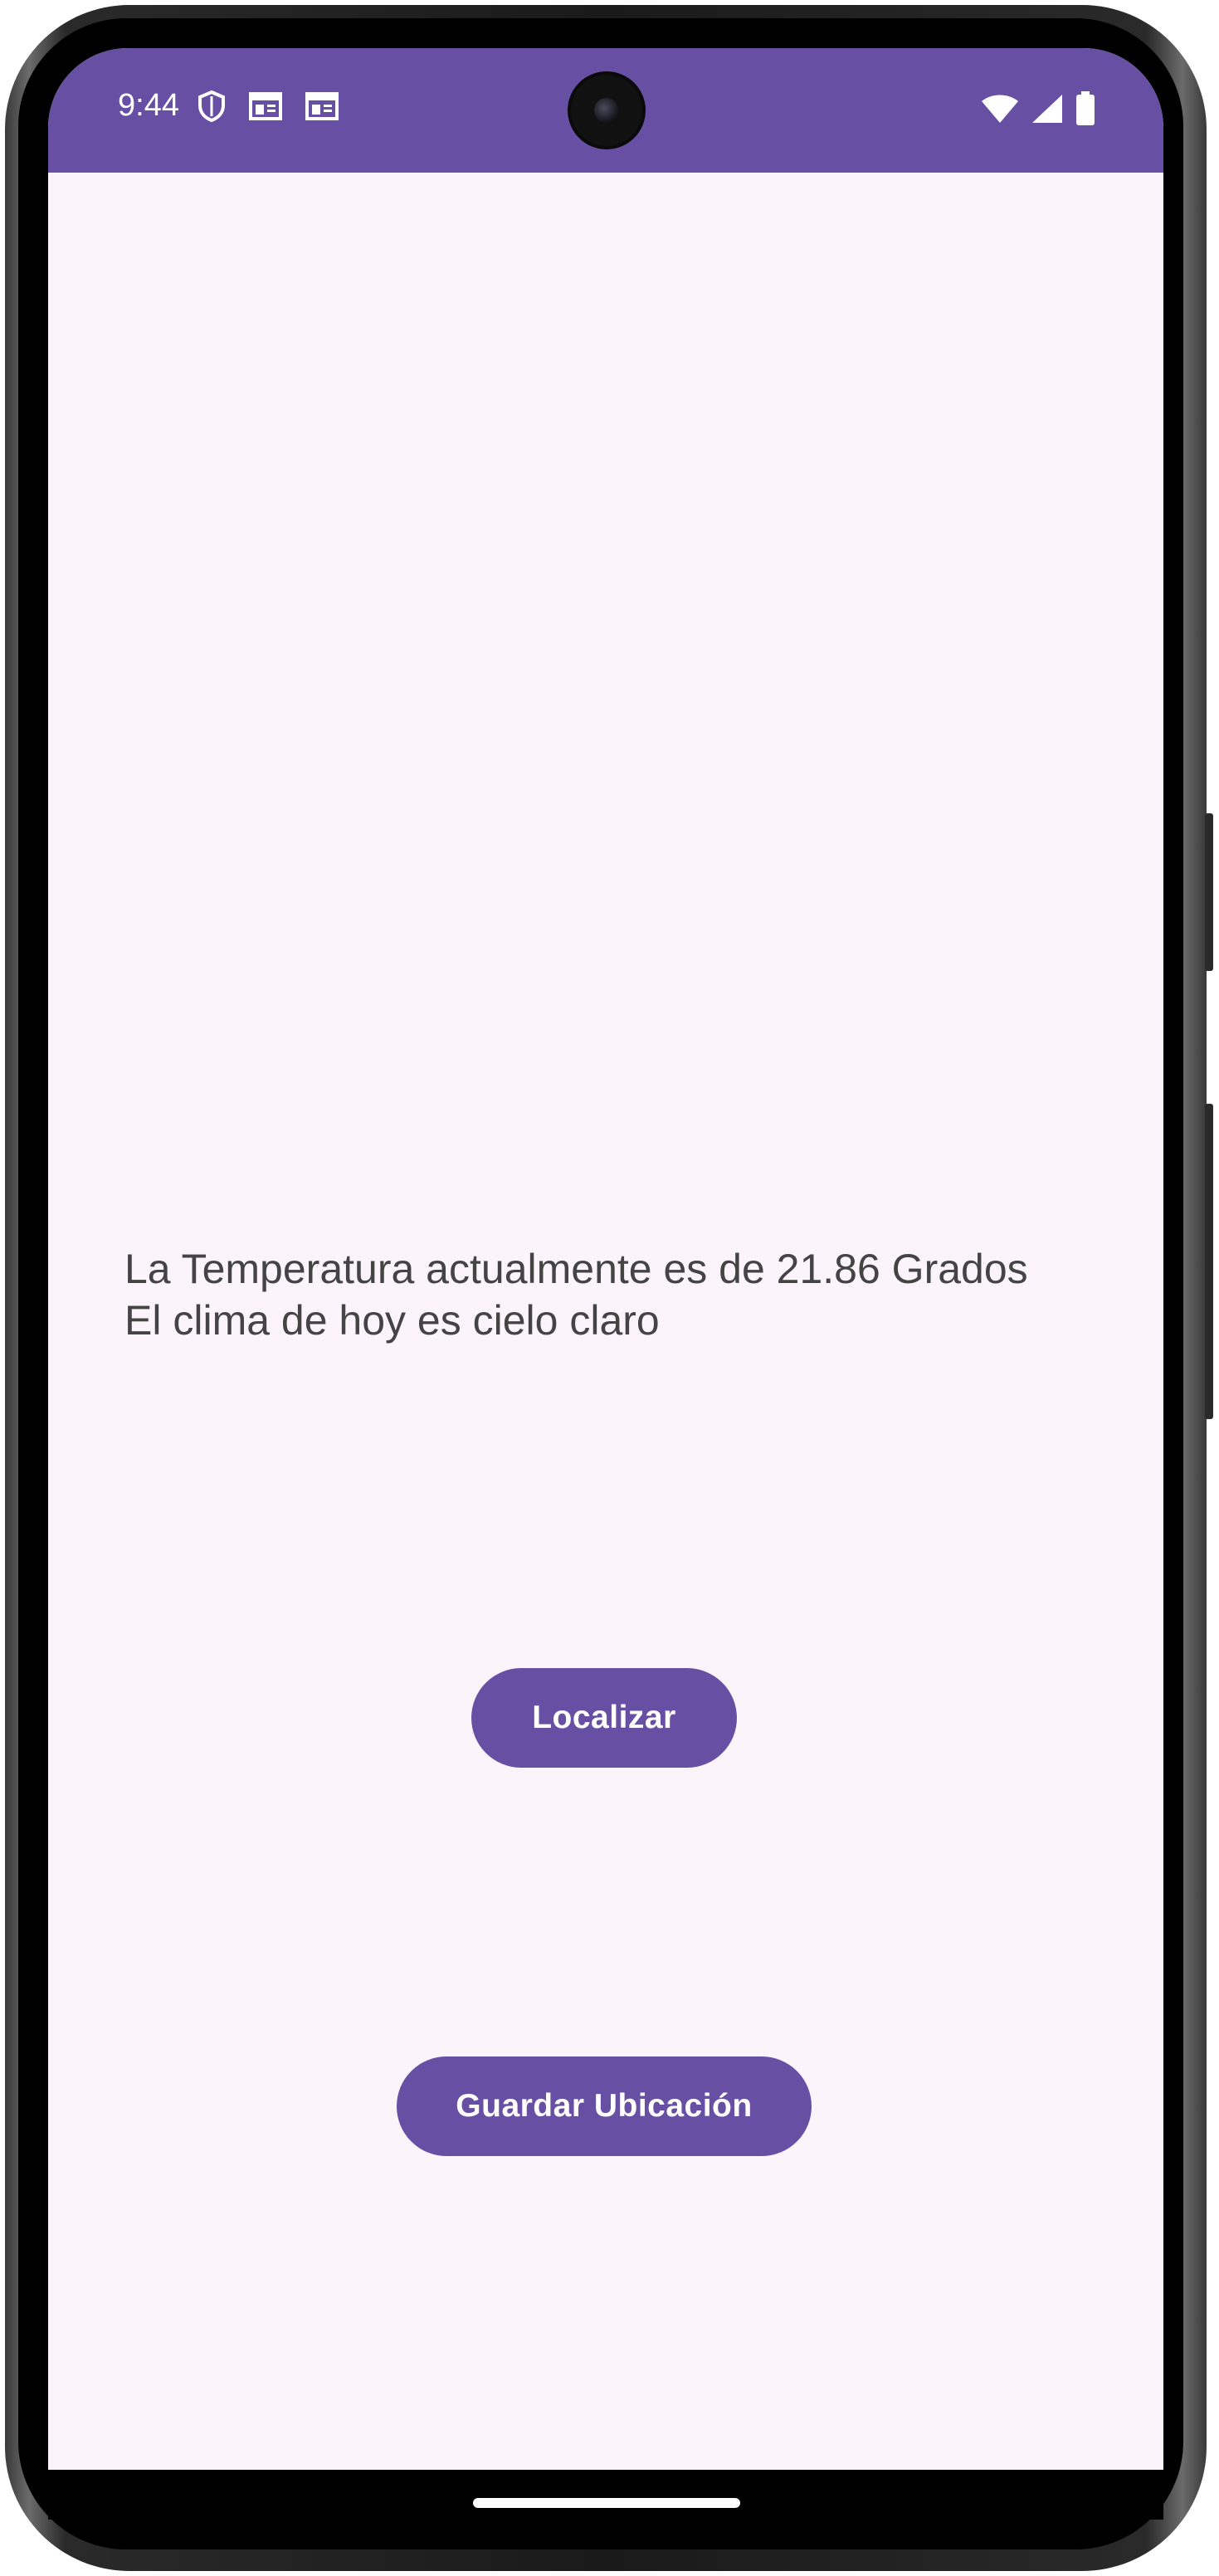 The height and width of the screenshot is (2576, 1219). I want to click on status-system-icons, so click(1038, 111).